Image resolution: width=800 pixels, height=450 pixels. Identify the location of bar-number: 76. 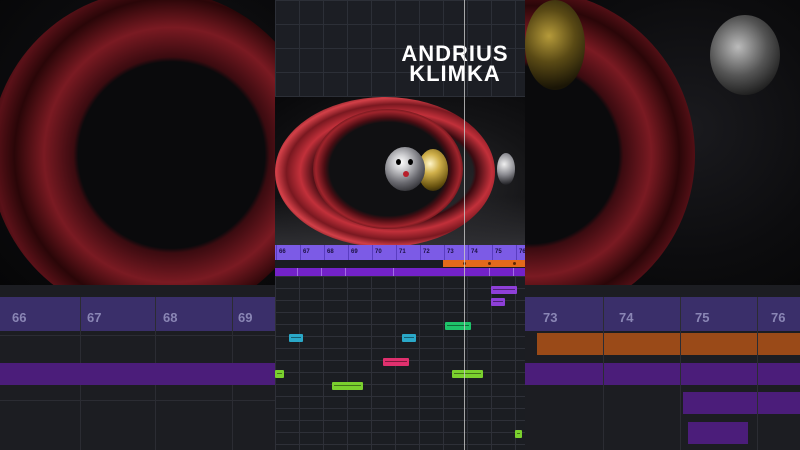
(522, 252).